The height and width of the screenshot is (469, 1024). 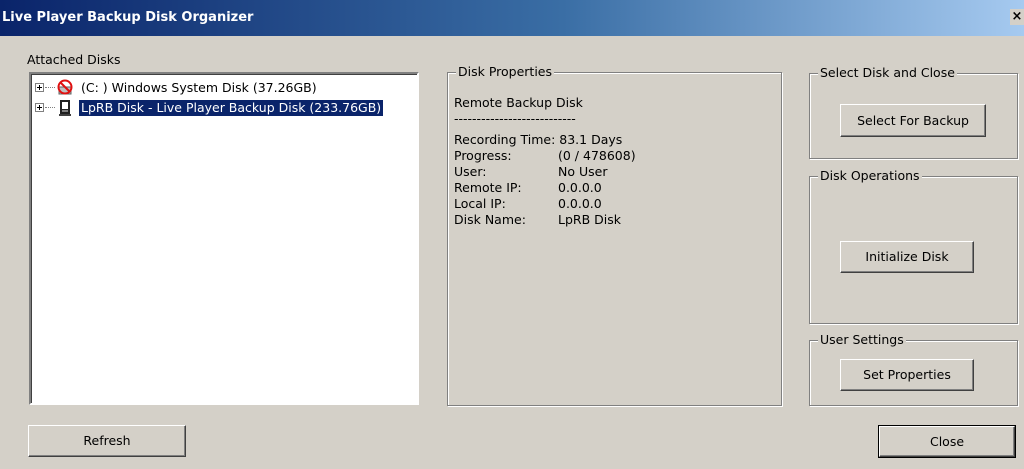 I want to click on select-for-backup-button: Select For Backup, so click(x=913, y=120).